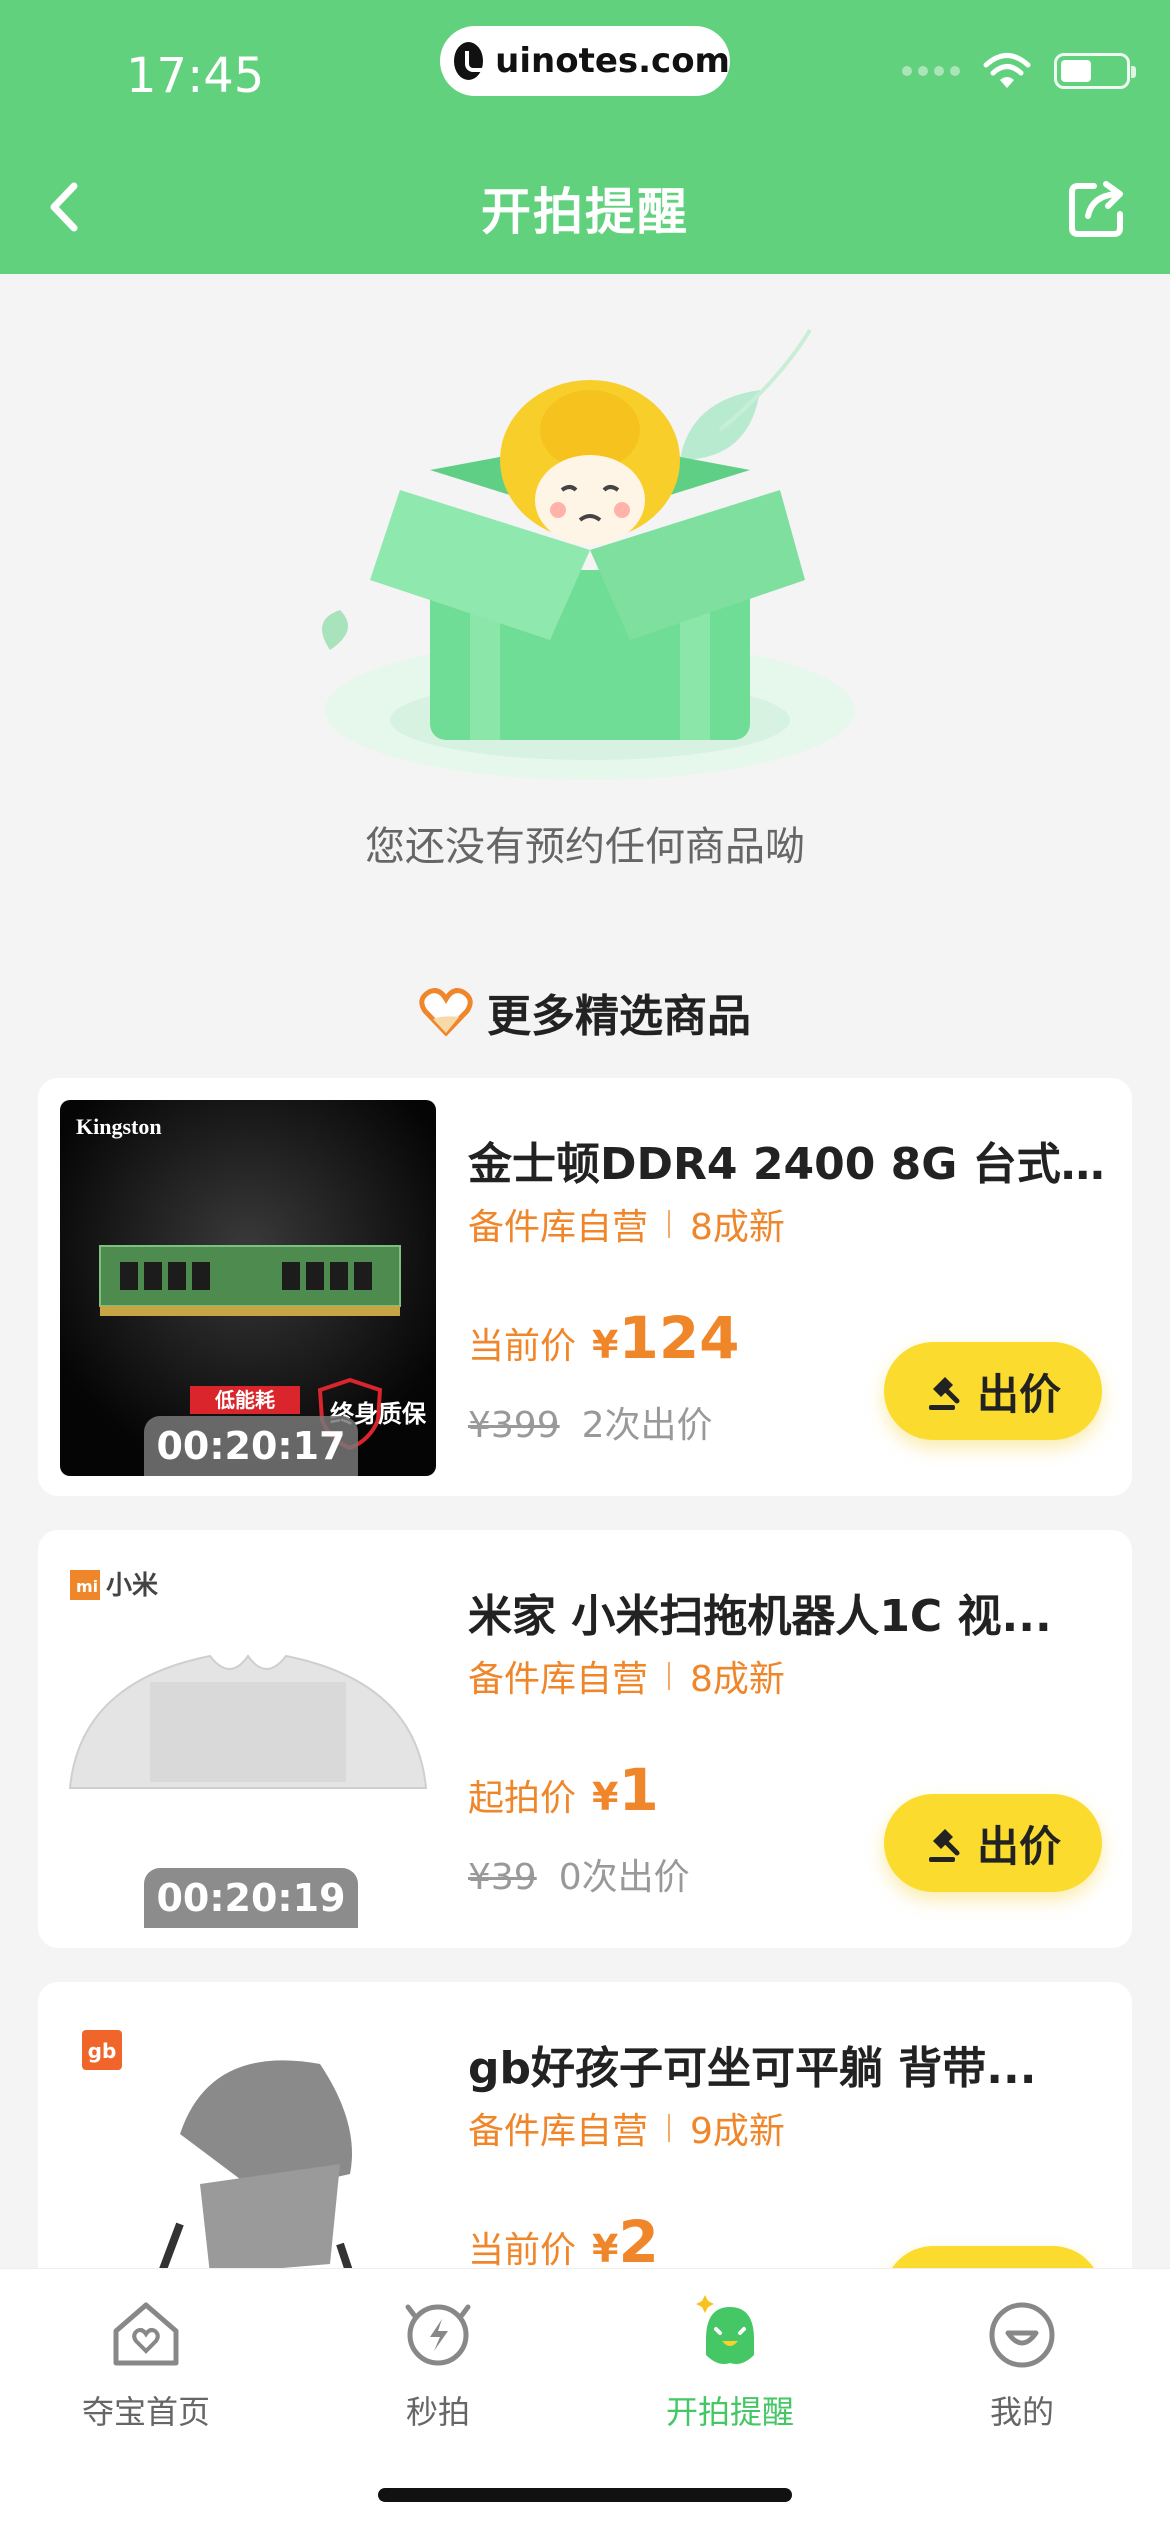 The height and width of the screenshot is (2532, 1170). I want to click on tab-label: 秒拍, so click(437, 2412).